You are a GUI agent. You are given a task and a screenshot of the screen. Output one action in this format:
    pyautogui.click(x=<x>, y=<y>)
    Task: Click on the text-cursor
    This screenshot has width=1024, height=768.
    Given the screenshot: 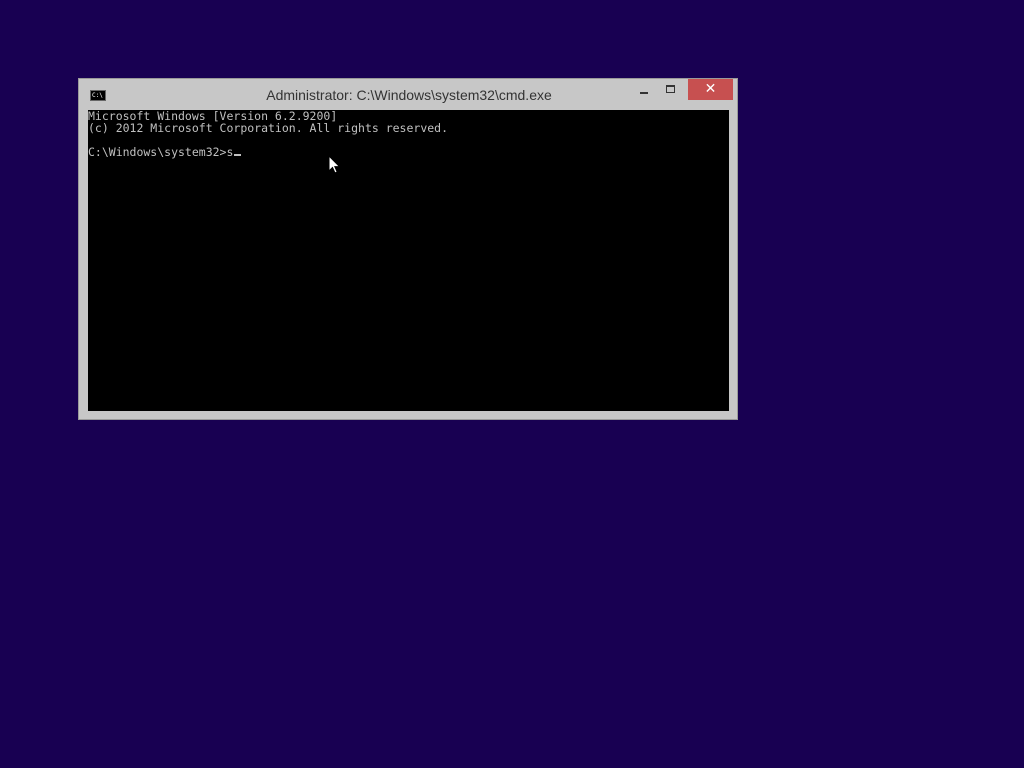 What is the action you would take?
    pyautogui.click(x=238, y=155)
    